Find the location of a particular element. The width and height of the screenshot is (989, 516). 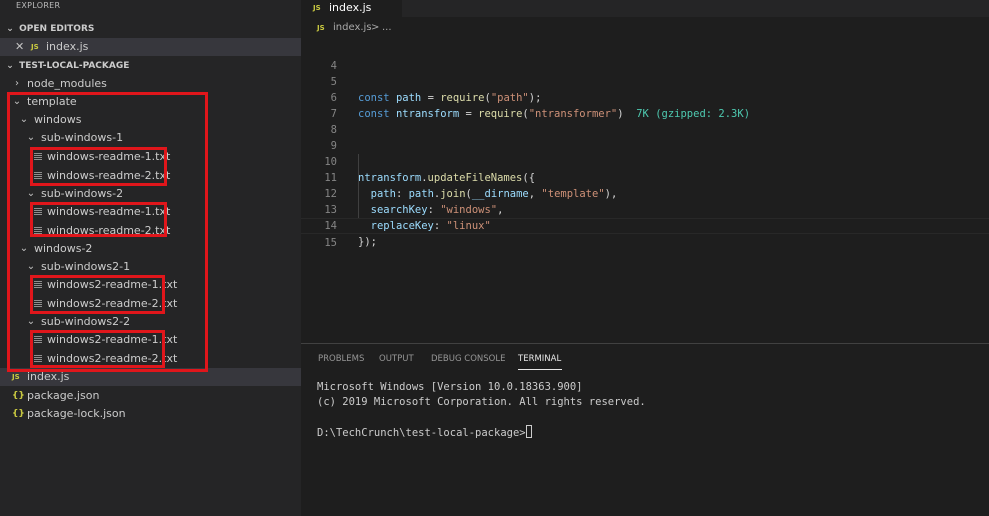

tree-item-node-modules: › node_modules is located at coordinates (150, 84).